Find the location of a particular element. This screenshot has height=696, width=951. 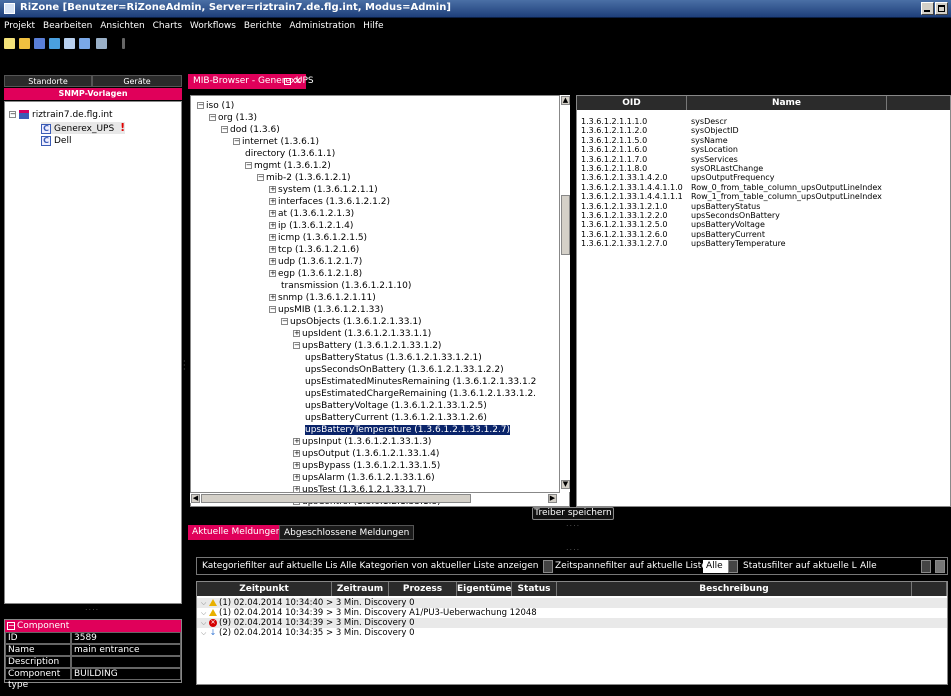

close-icon: ✕ is located at coordinates (298, 81).